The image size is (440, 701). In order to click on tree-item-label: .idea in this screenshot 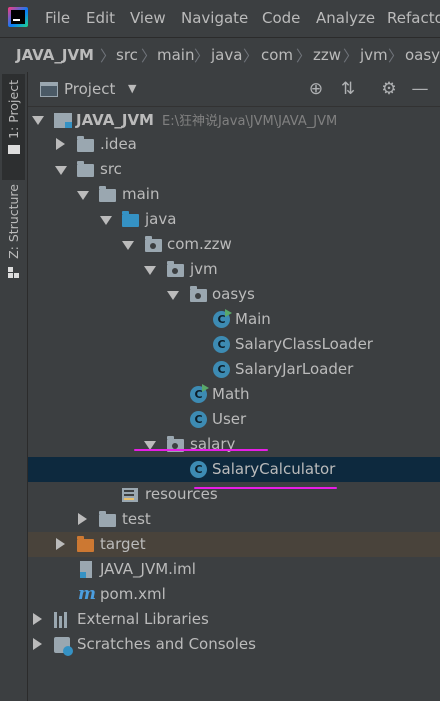, I will do `click(118, 144)`.